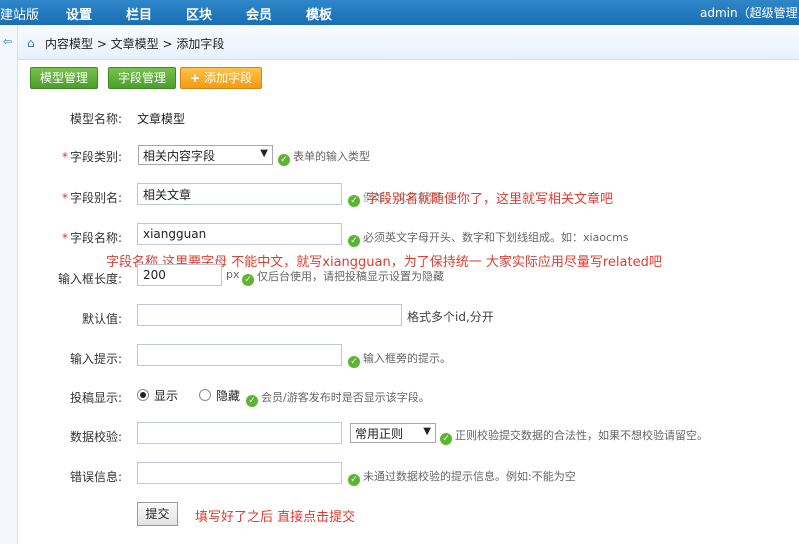  What do you see at coordinates (408, 42) in the screenshot?
I see `breadcrumb-bar: ⌂ 内容模型 > 文章模型 > 添加字段` at bounding box center [408, 42].